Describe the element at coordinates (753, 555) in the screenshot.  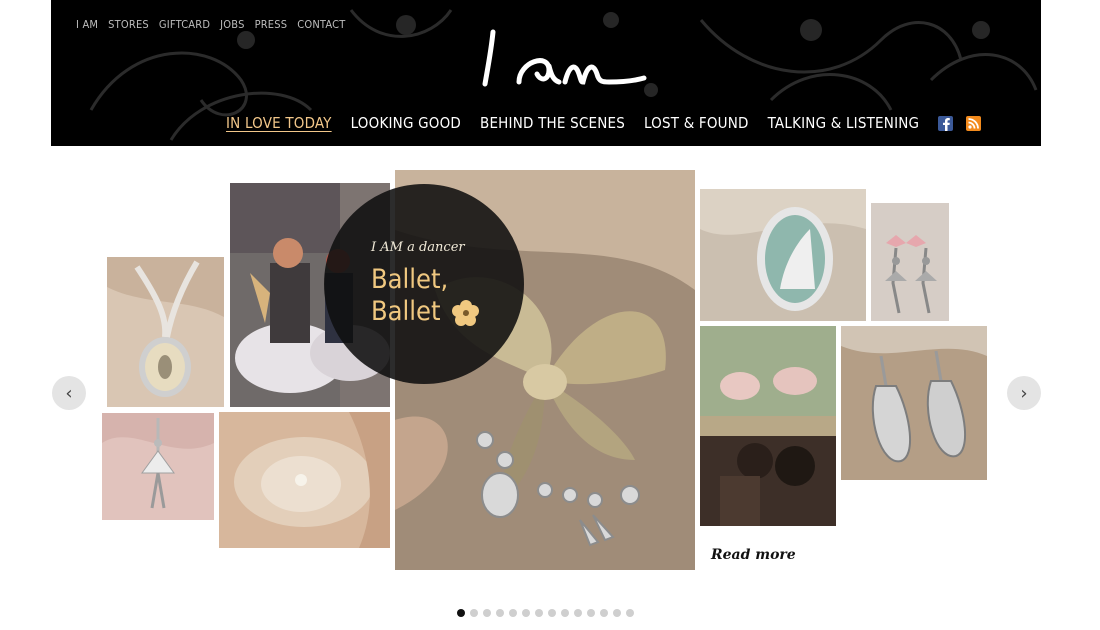
I see `read-more-link: Read more` at that location.